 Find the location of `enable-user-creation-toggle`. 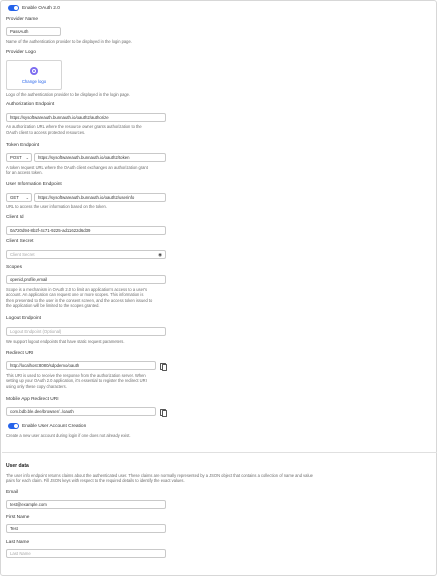

enable-user-creation-toggle is located at coordinates (13, 426).